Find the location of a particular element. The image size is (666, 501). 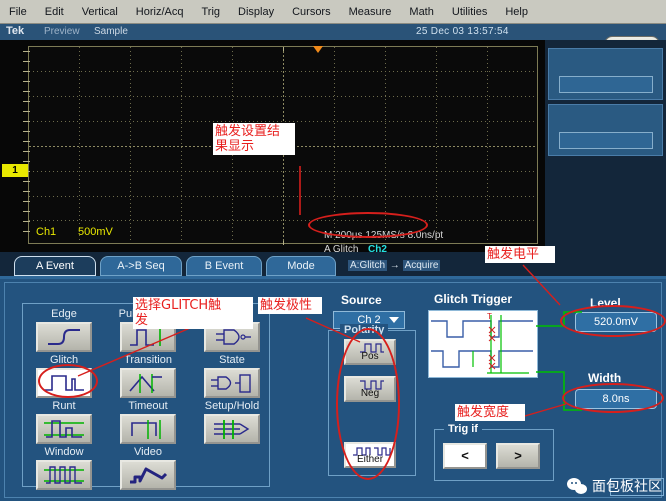

annotation-ellipse-level is located at coordinates (613, 321).